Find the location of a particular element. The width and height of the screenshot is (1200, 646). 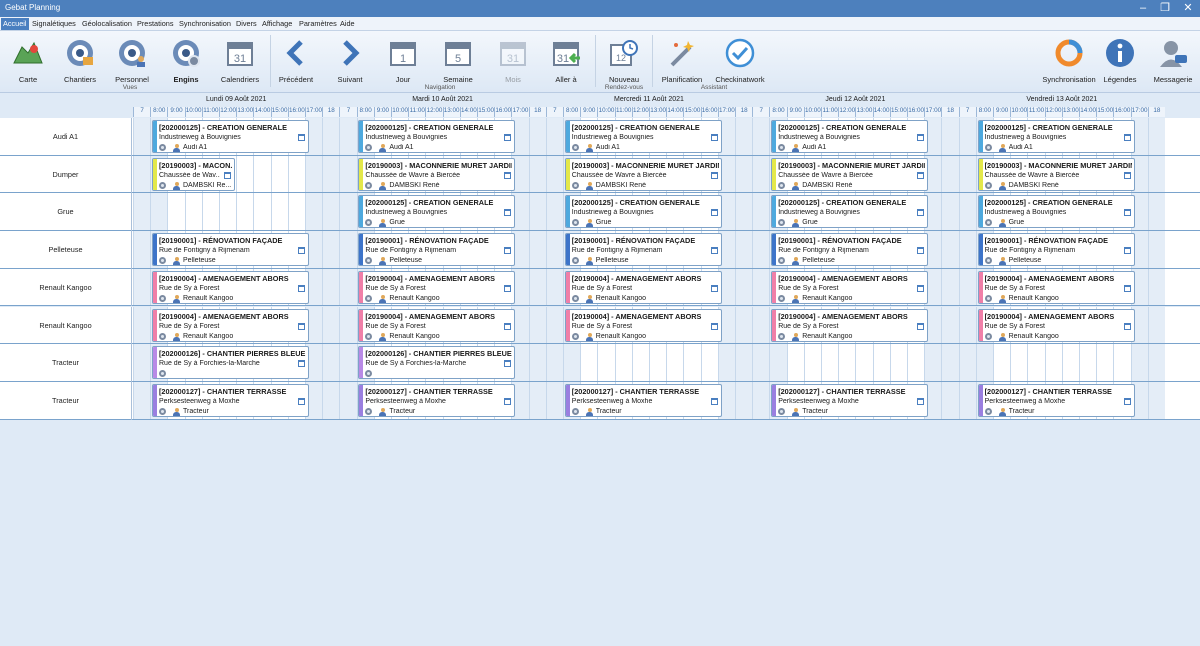

menu-aide: Aide is located at coordinates (347, 24).